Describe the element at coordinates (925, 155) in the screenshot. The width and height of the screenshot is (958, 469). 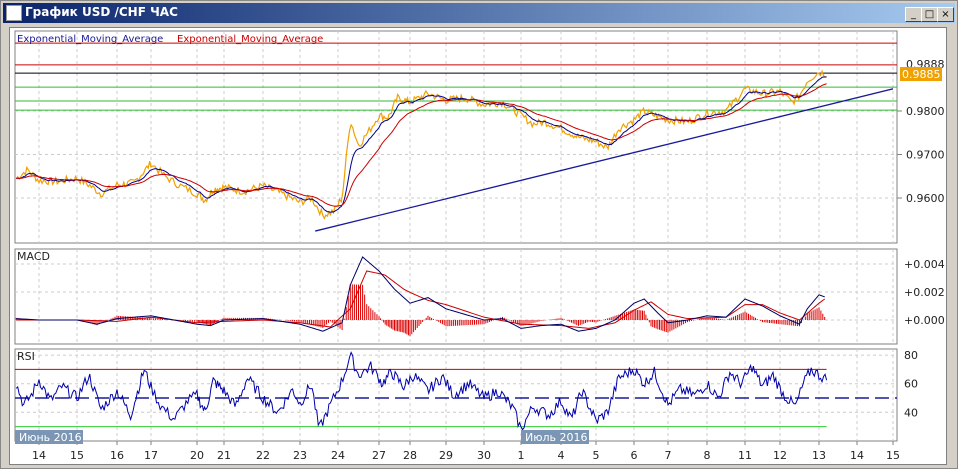
I see `price-axis-label: 0.9700` at that location.